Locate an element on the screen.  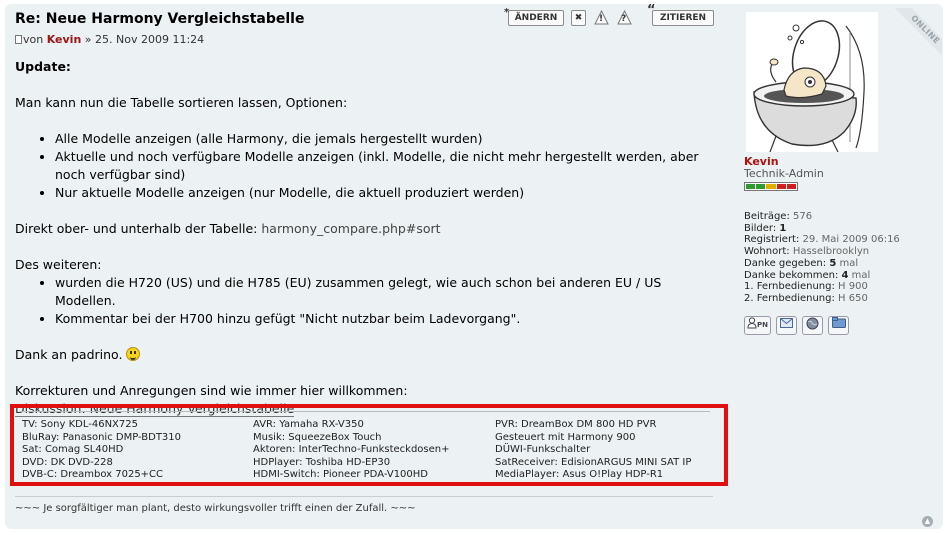
user-icon is located at coordinates (752, 323).